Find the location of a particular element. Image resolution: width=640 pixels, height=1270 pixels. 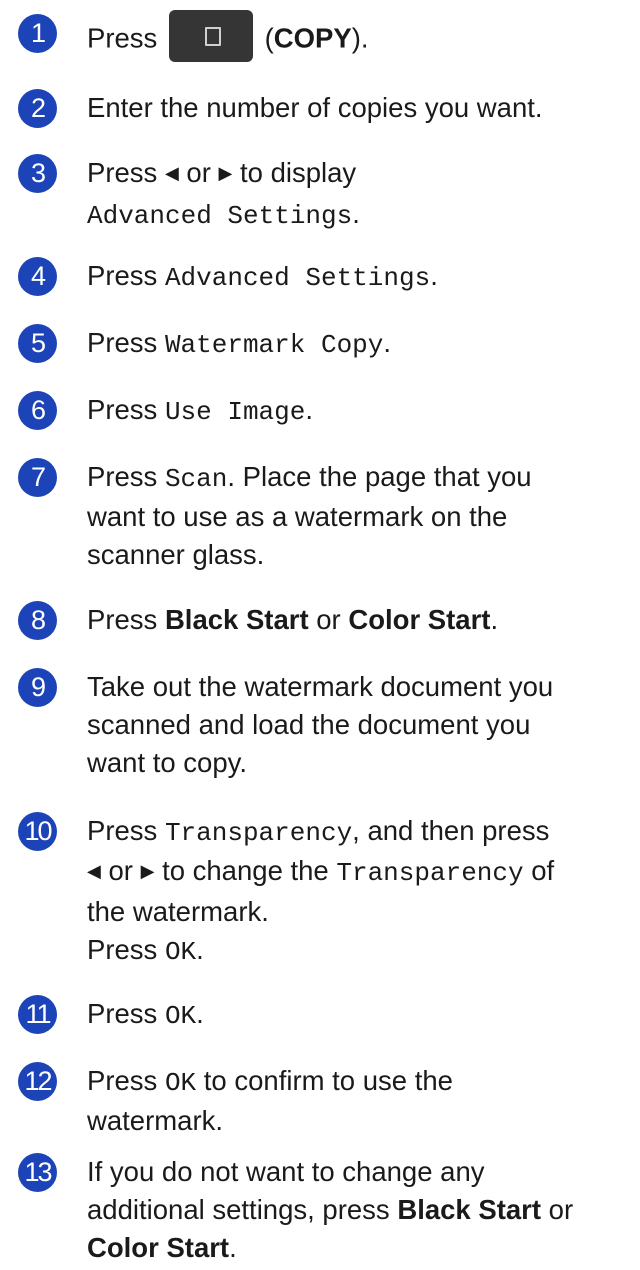

step-number: 6 is located at coordinates (37, 410).